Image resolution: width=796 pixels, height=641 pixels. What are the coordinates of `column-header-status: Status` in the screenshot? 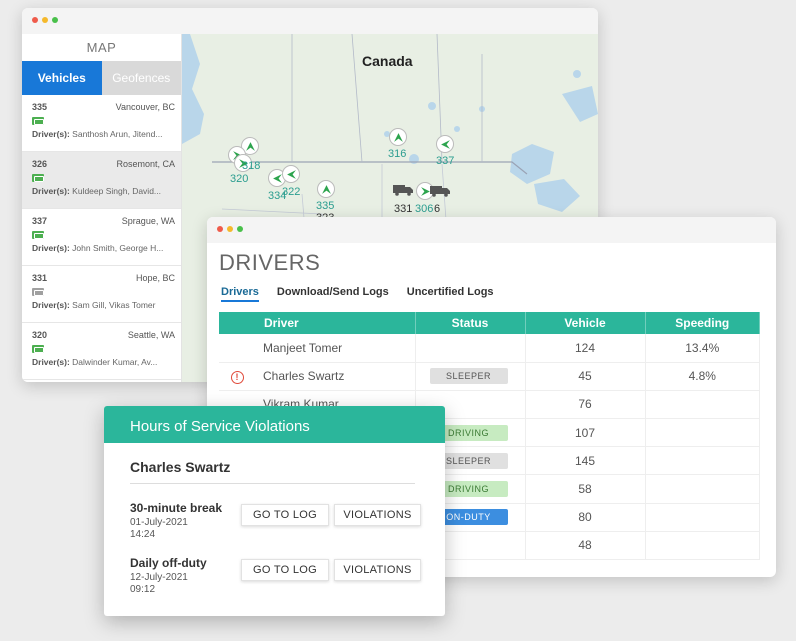 It's located at (470, 323).